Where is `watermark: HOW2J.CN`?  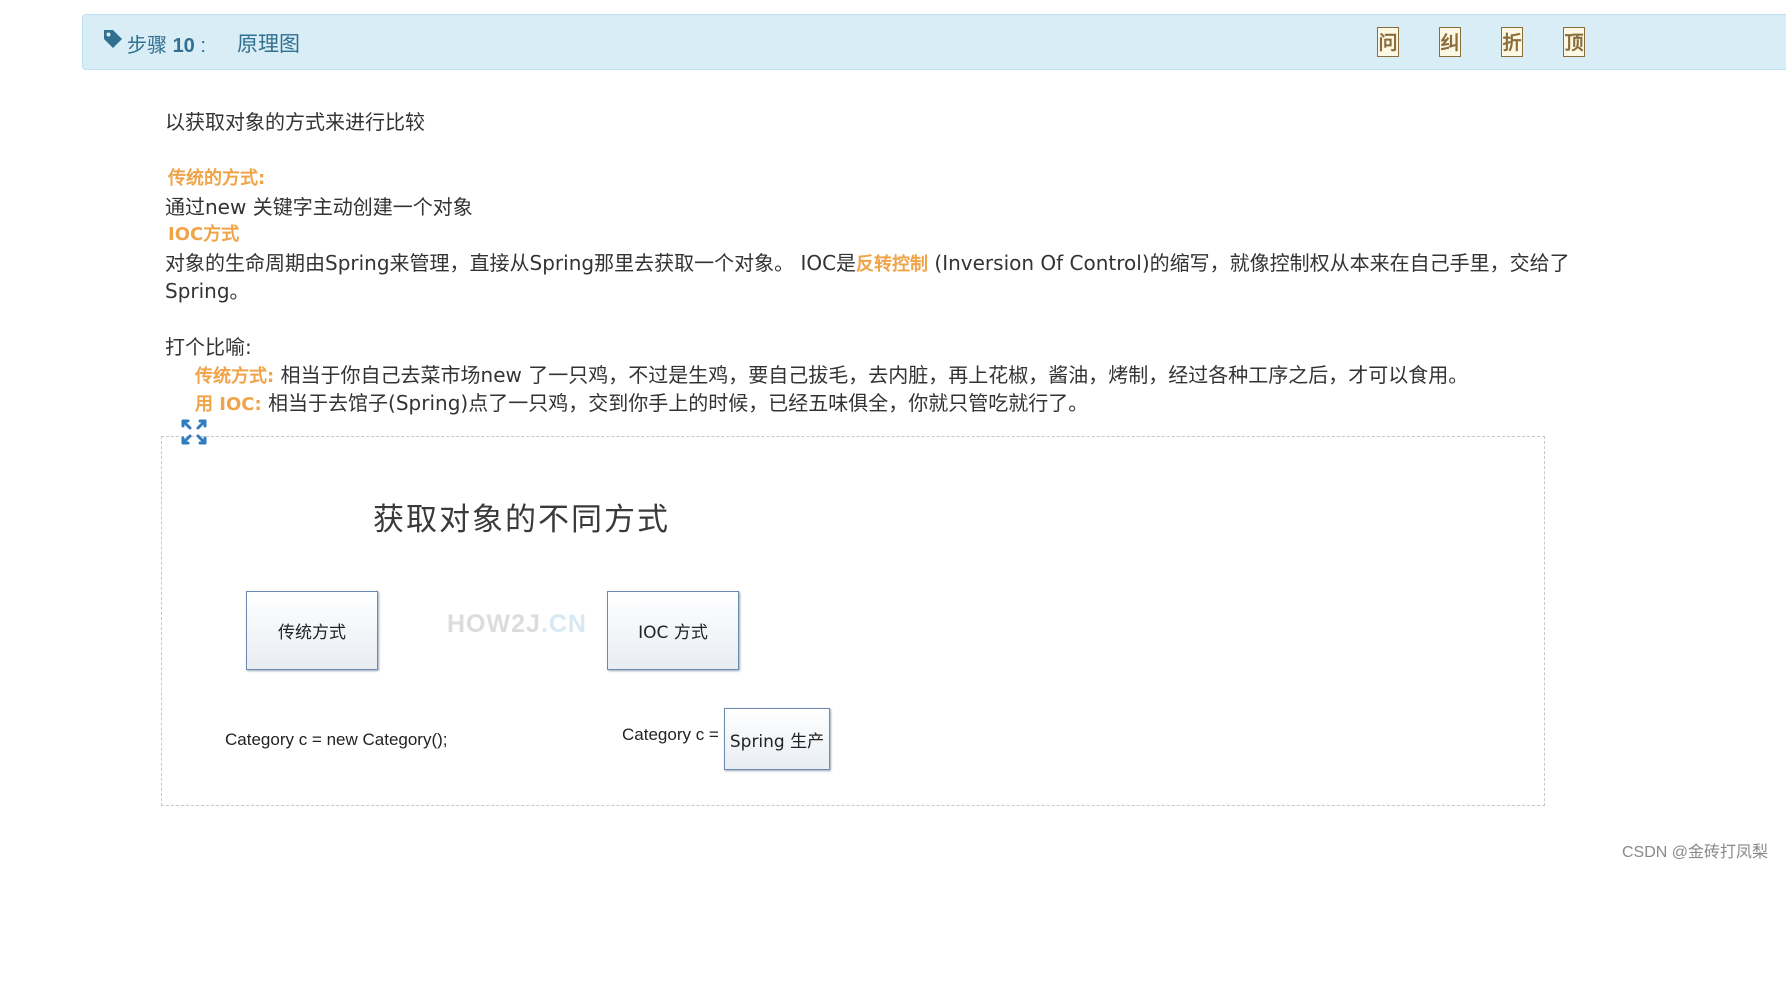
watermark: HOW2J.CN is located at coordinates (517, 624).